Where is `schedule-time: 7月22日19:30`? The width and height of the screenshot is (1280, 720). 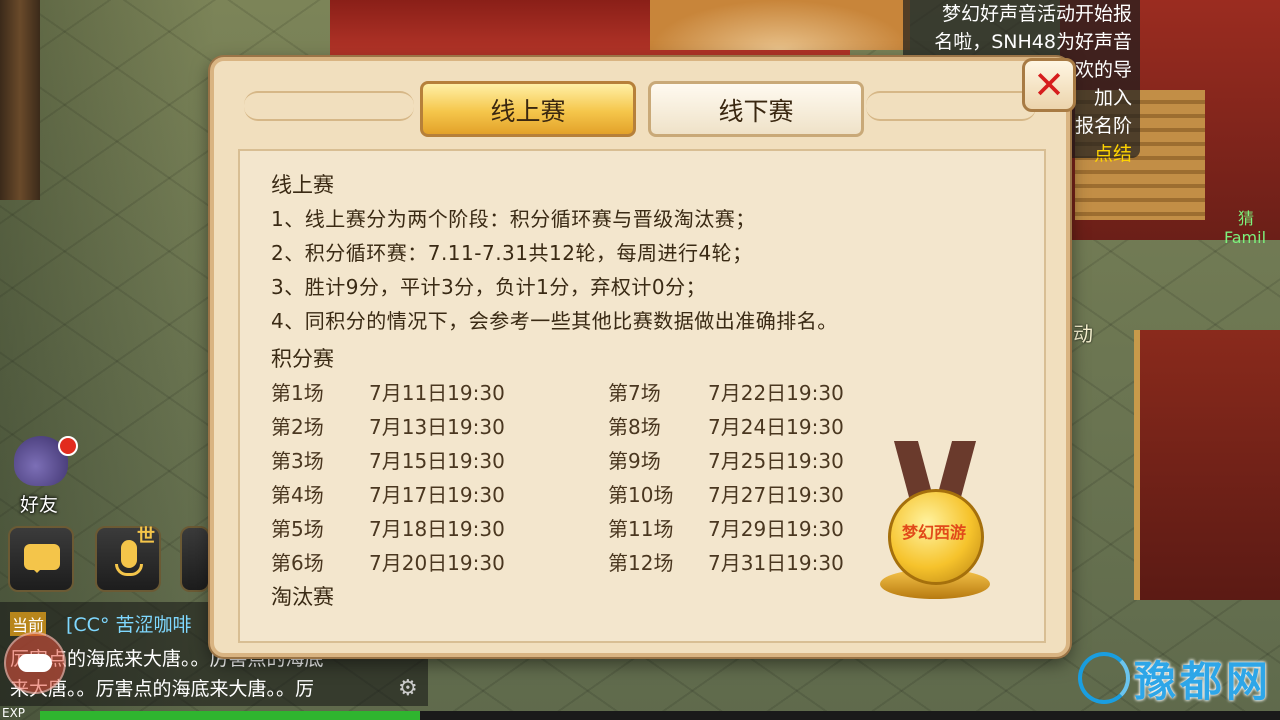 schedule-time: 7月22日19:30 is located at coordinates (776, 393).